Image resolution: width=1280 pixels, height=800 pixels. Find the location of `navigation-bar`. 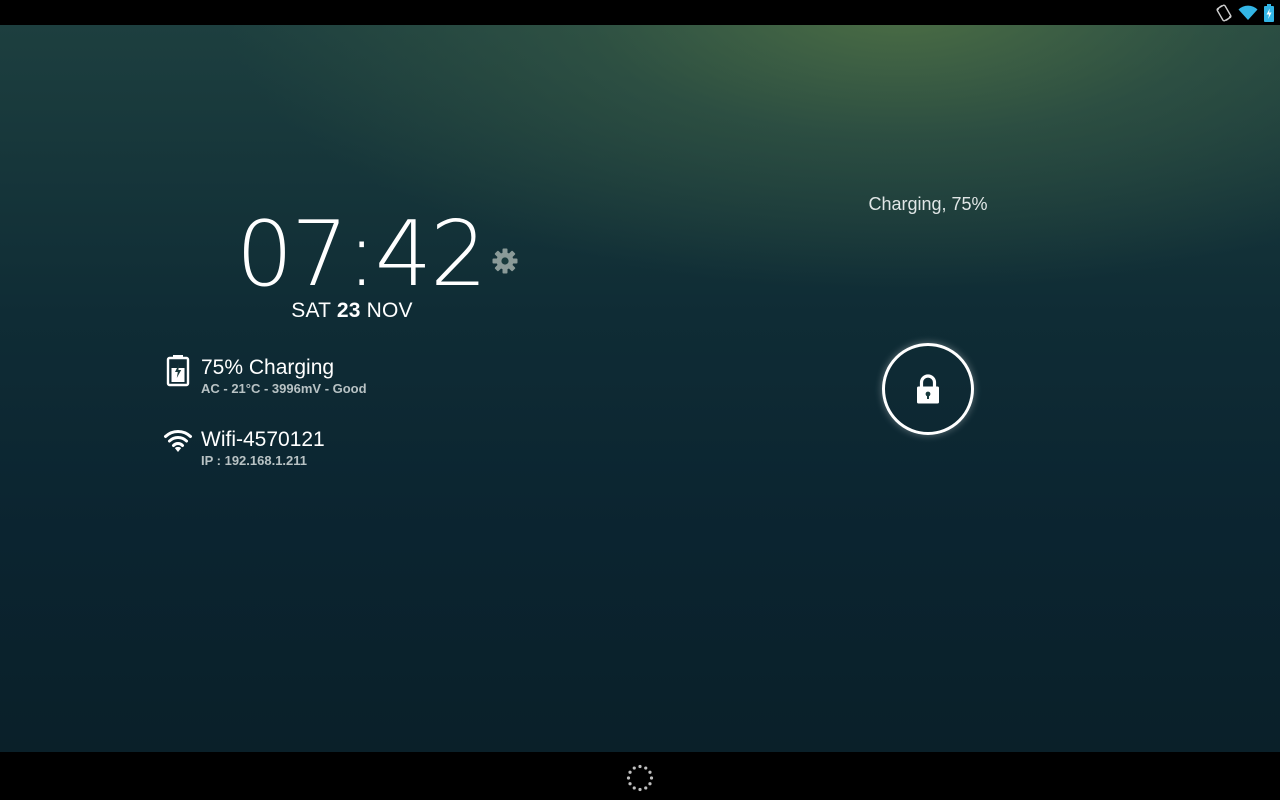

navigation-bar is located at coordinates (640, 776).